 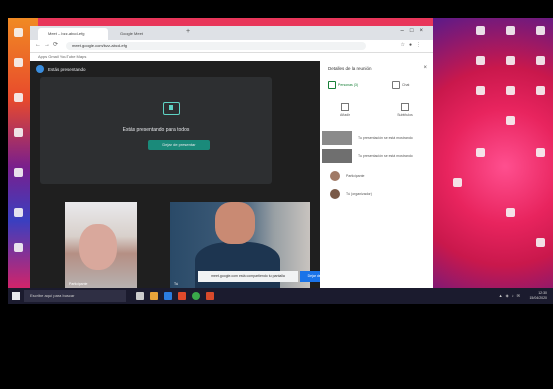 I want to click on extension-icons: ☆●⋮, so click(x=412, y=45).